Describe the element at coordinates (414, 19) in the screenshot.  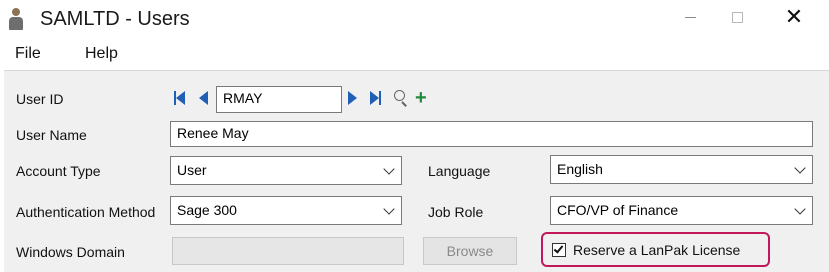
I see `title-bar: SAMLTD - Users ✕` at that location.